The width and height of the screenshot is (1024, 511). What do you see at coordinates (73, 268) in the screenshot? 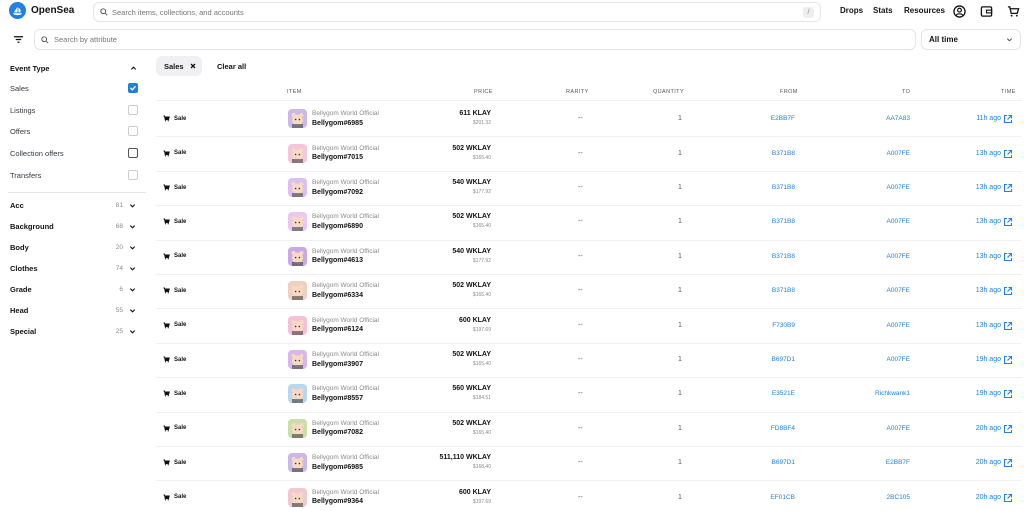
I see `trait-clothes: Clothes 74` at bounding box center [73, 268].